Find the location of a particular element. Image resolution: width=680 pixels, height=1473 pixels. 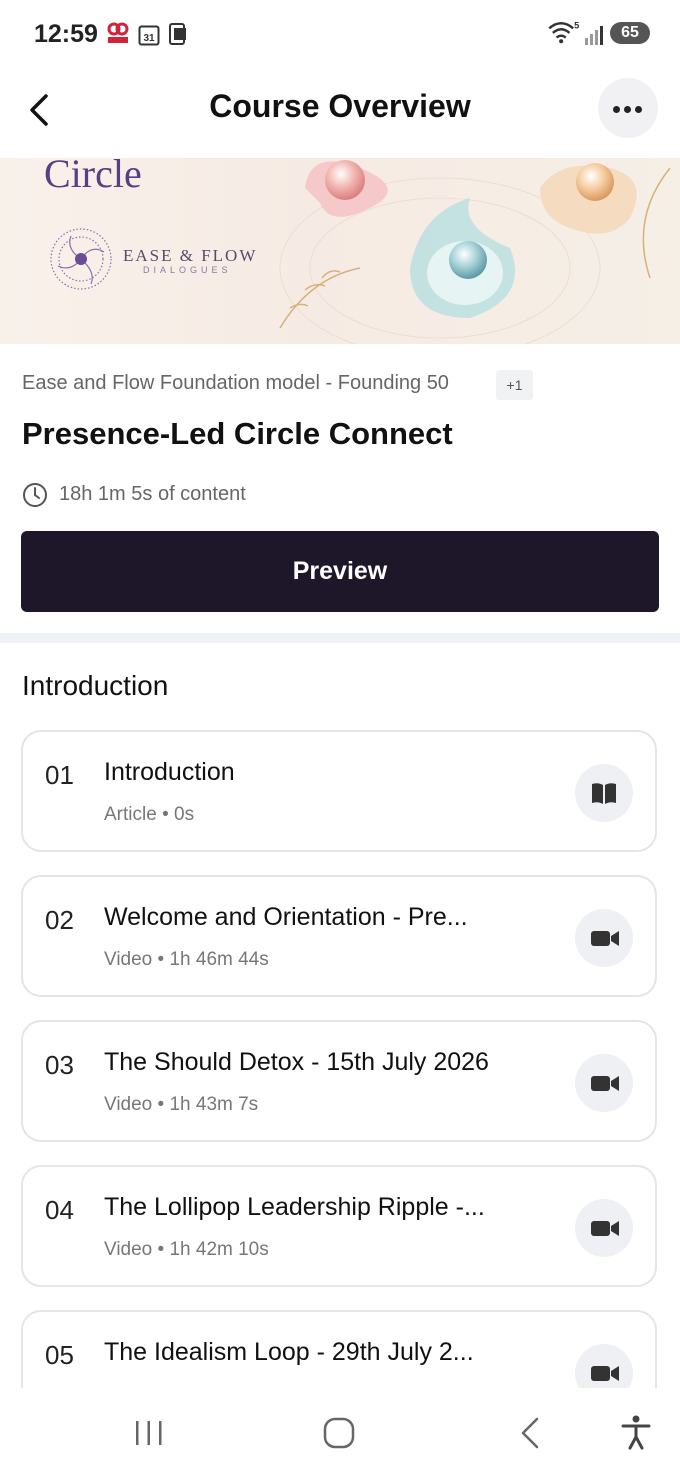

more-options-button is located at coordinates (628, 108).